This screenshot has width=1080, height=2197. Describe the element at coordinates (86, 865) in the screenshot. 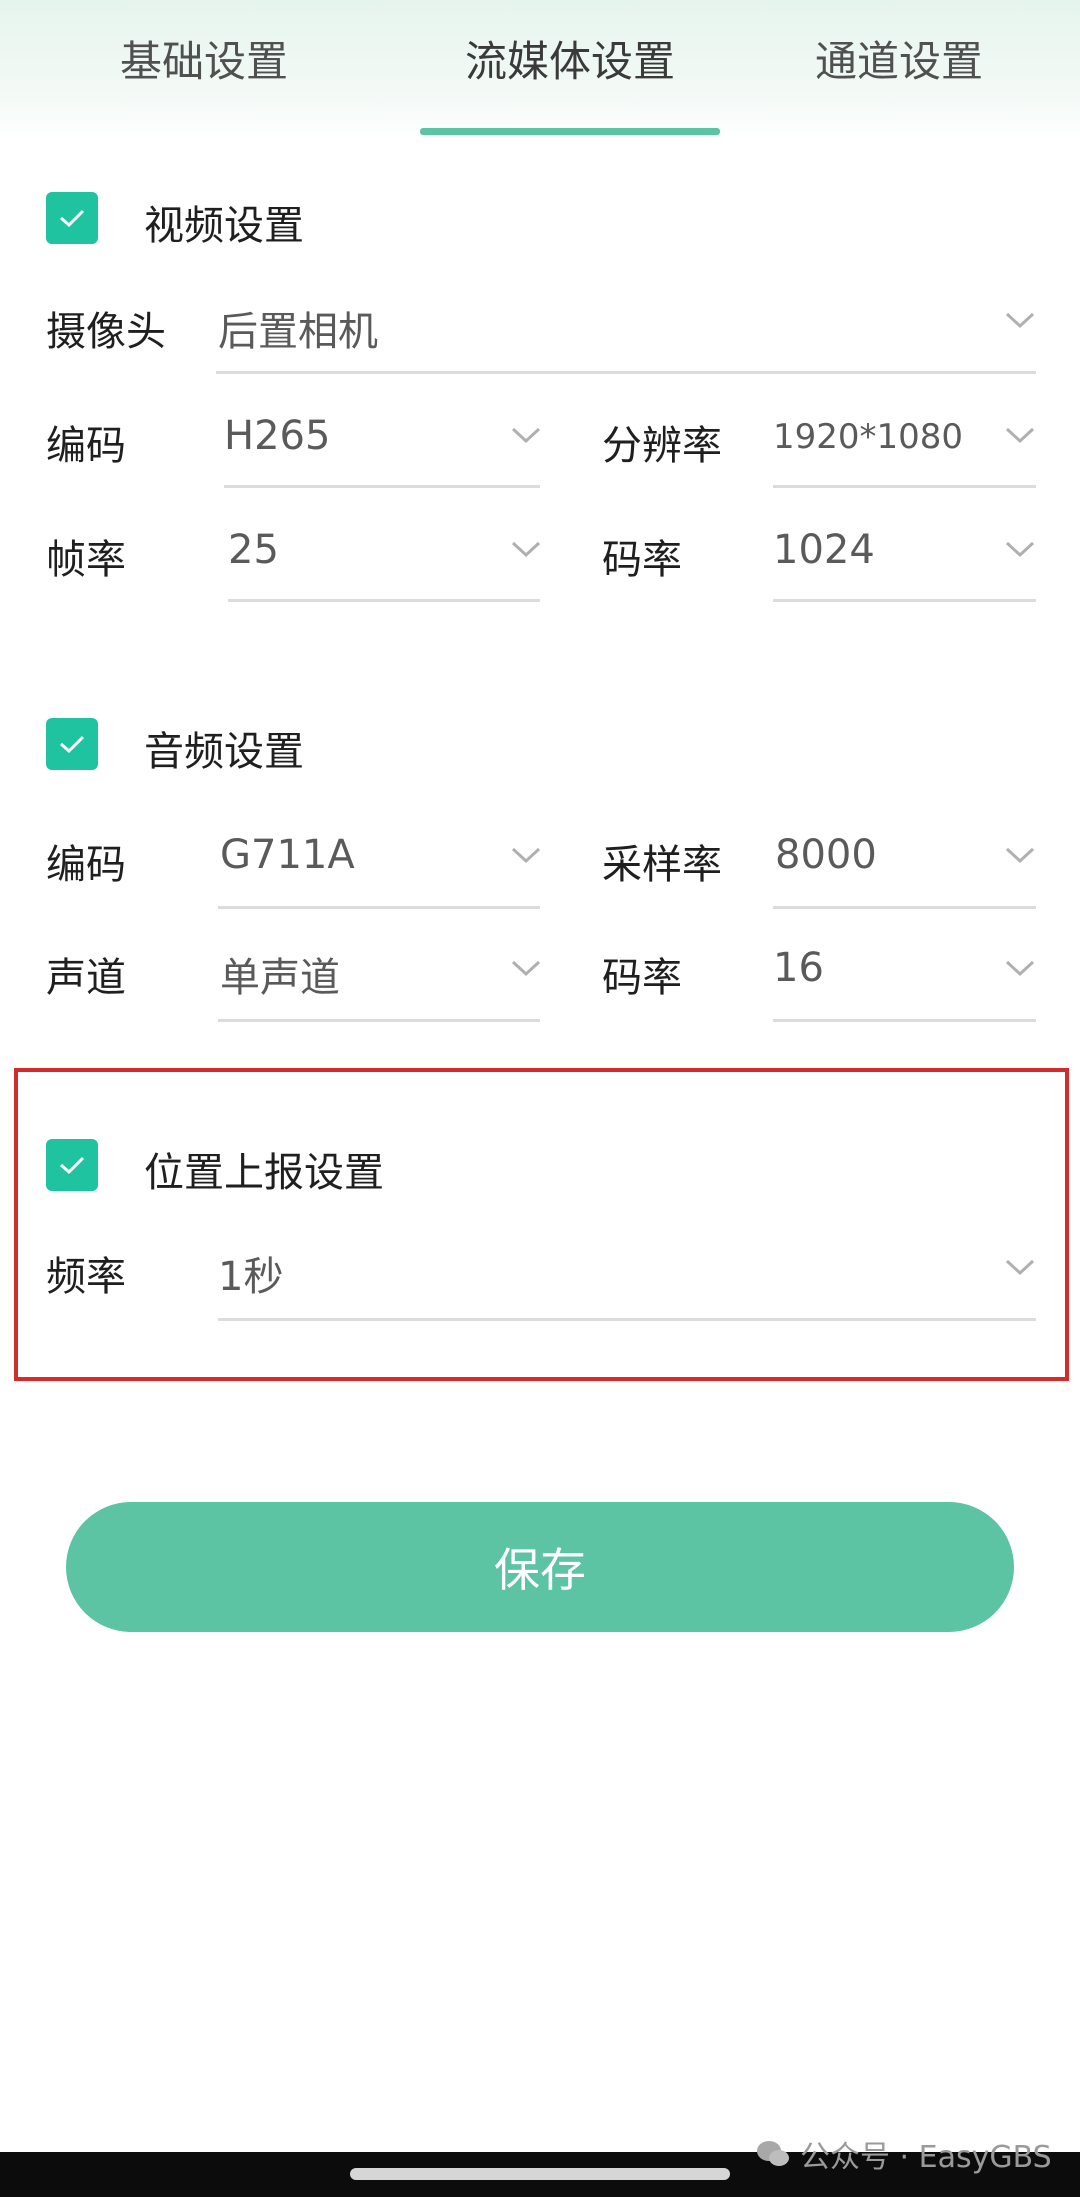

I see `audio-codec-label: 编码` at that location.